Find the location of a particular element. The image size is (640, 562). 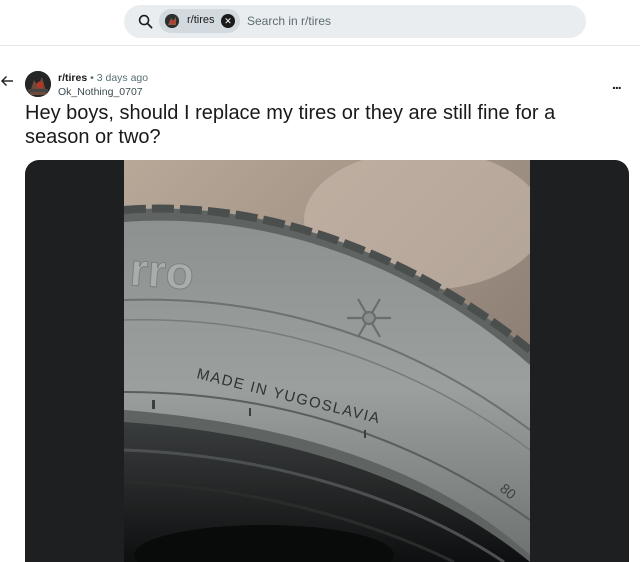

top-bar: r/tires ✕ is located at coordinates (320, 23).